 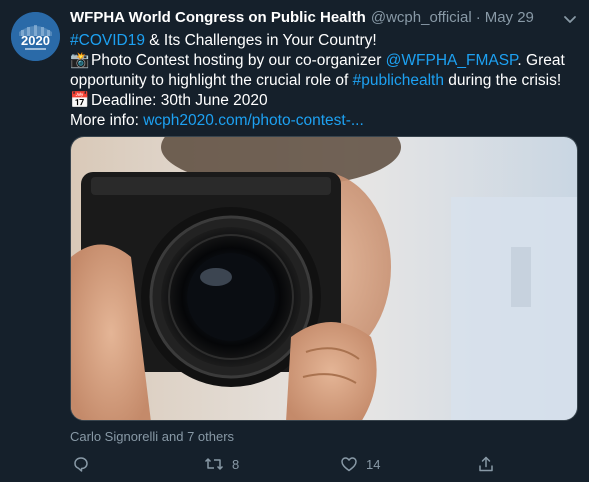 What do you see at coordinates (349, 464) in the screenshot?
I see `heart-icon` at bounding box center [349, 464].